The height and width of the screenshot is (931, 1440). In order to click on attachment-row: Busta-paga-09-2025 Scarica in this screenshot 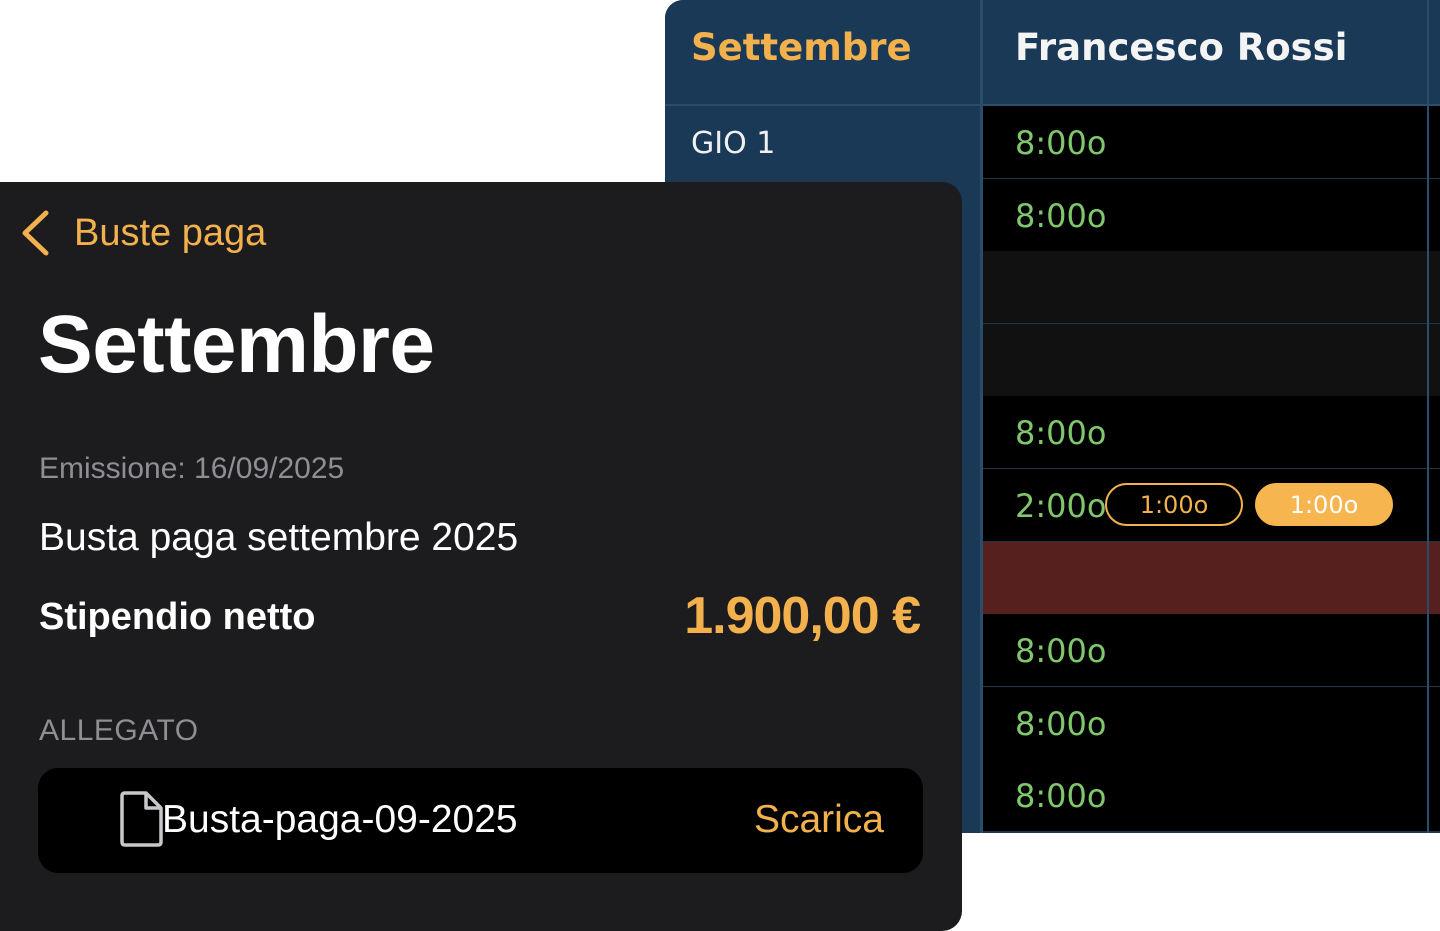, I will do `click(480, 820)`.